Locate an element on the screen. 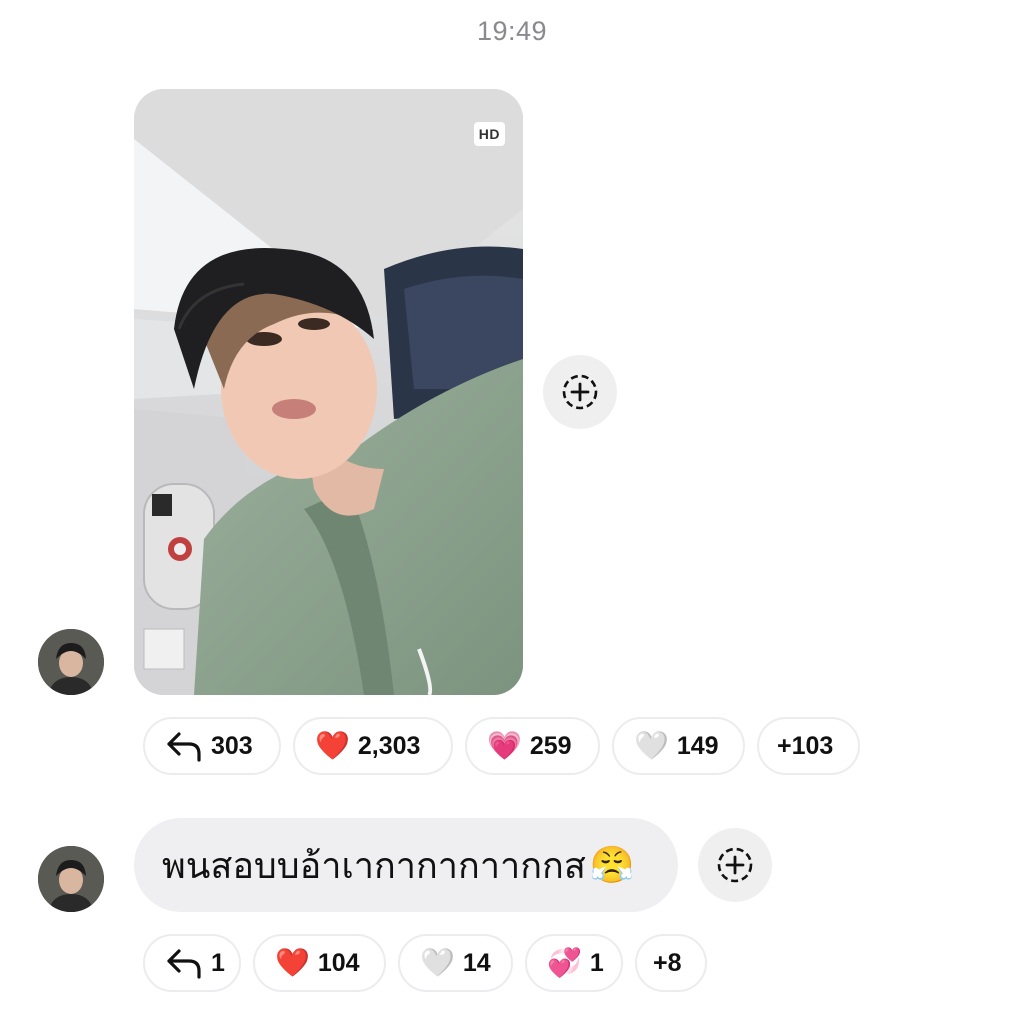  reaction-chip-pink-heart: 💗 259 is located at coordinates (532, 746).